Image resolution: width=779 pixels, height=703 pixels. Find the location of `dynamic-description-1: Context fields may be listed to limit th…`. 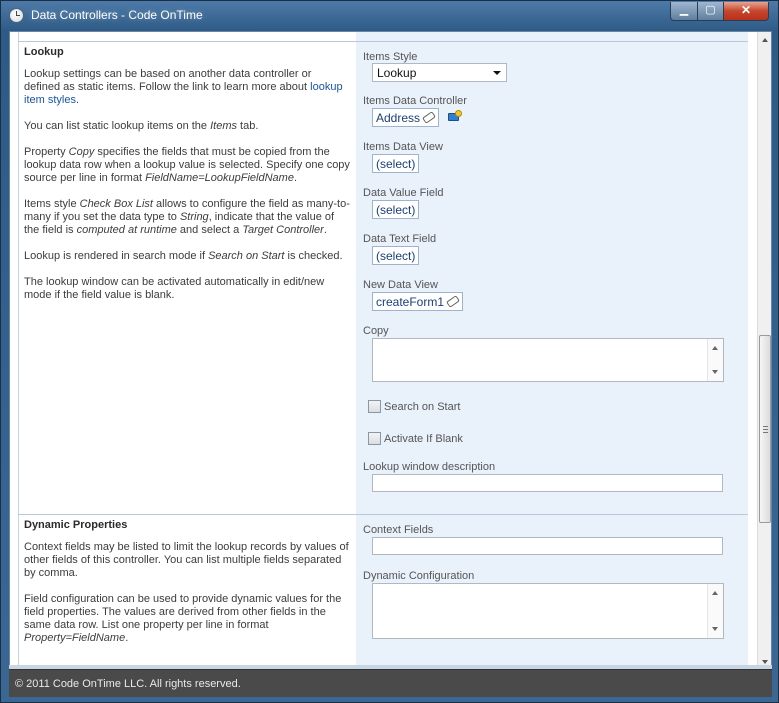

dynamic-description-1: Context fields may be listed to limit th… is located at coordinates (186, 560).